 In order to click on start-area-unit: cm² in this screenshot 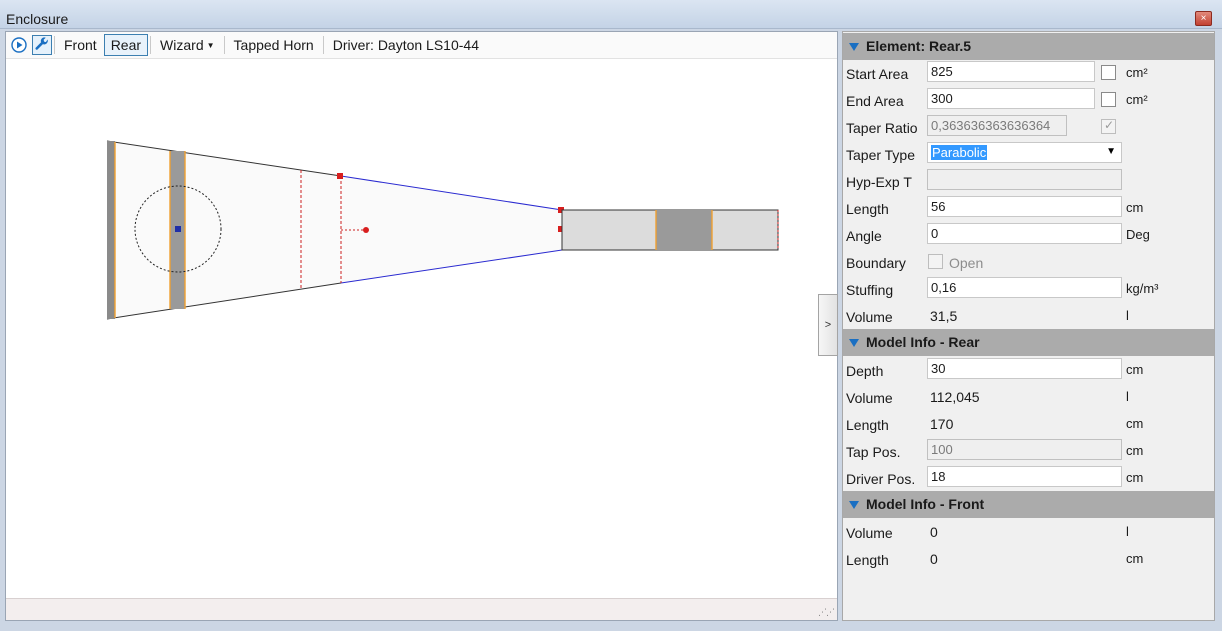, I will do `click(1137, 72)`.